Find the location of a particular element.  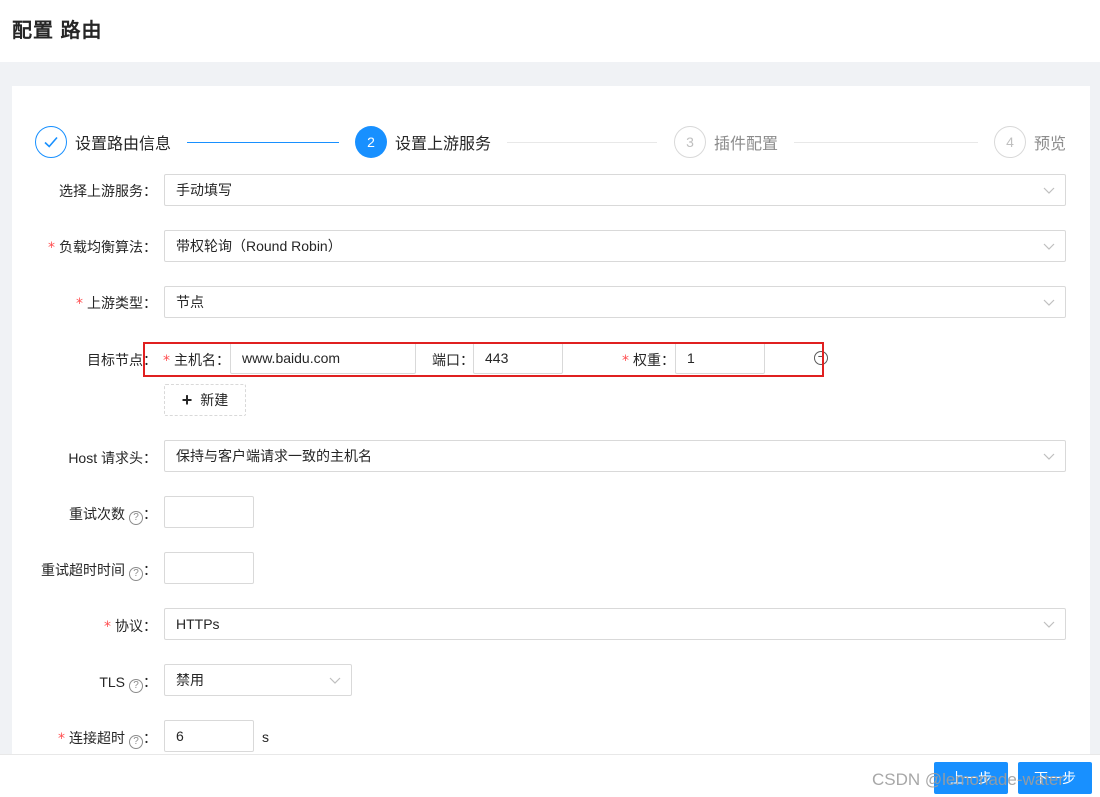

upstream-type-label: * 上游类型： is located at coordinates (116, 303).